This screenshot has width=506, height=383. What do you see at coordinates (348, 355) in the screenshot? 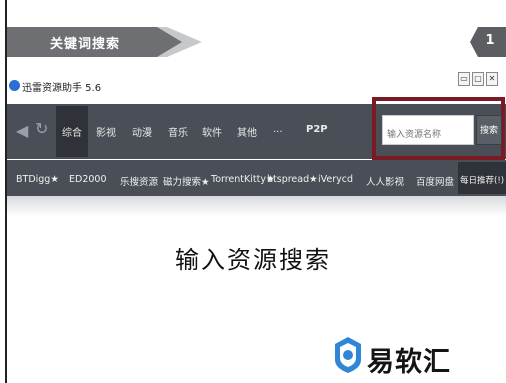
I see `brand-logo-icon` at bounding box center [348, 355].